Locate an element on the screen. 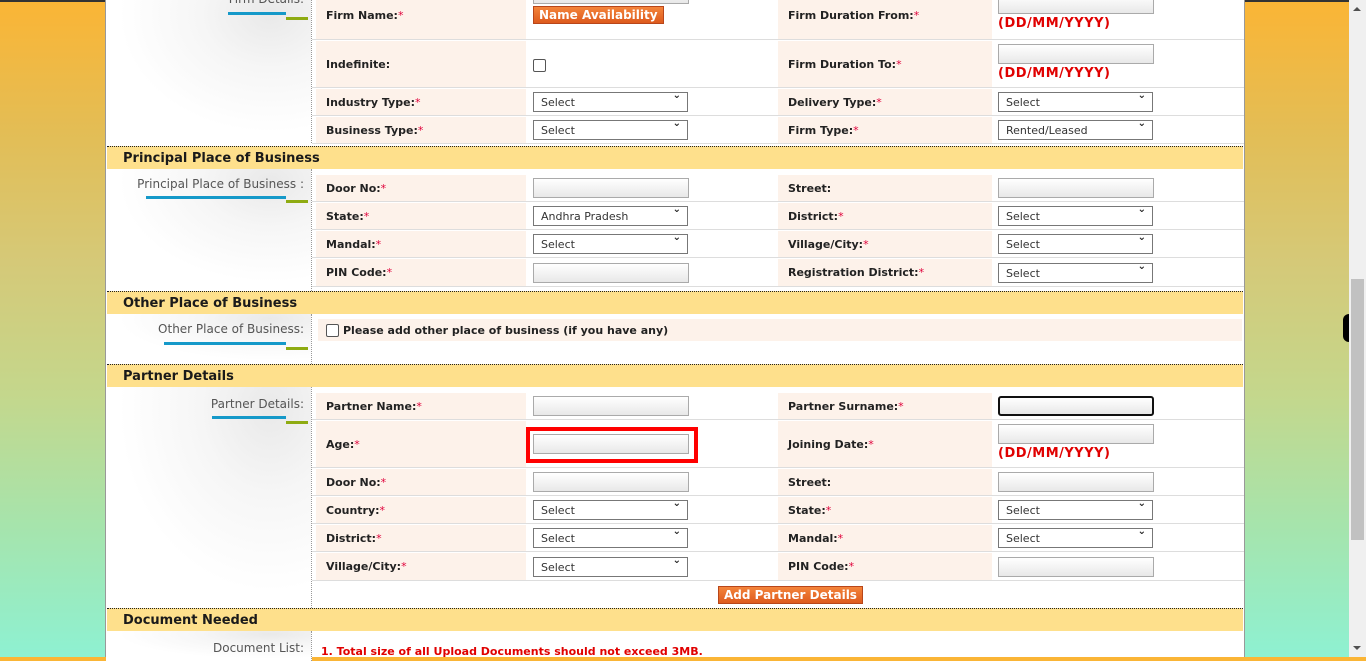  state-field: Andhra Pradesh ⌄ is located at coordinates (610, 215).